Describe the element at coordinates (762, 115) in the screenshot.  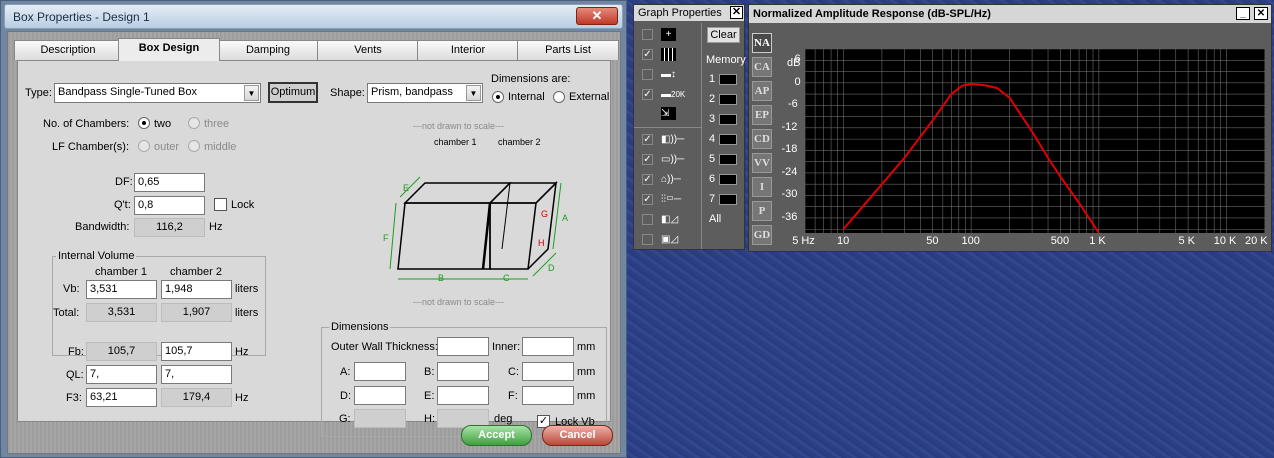
I see `side-button-ep: EP` at that location.